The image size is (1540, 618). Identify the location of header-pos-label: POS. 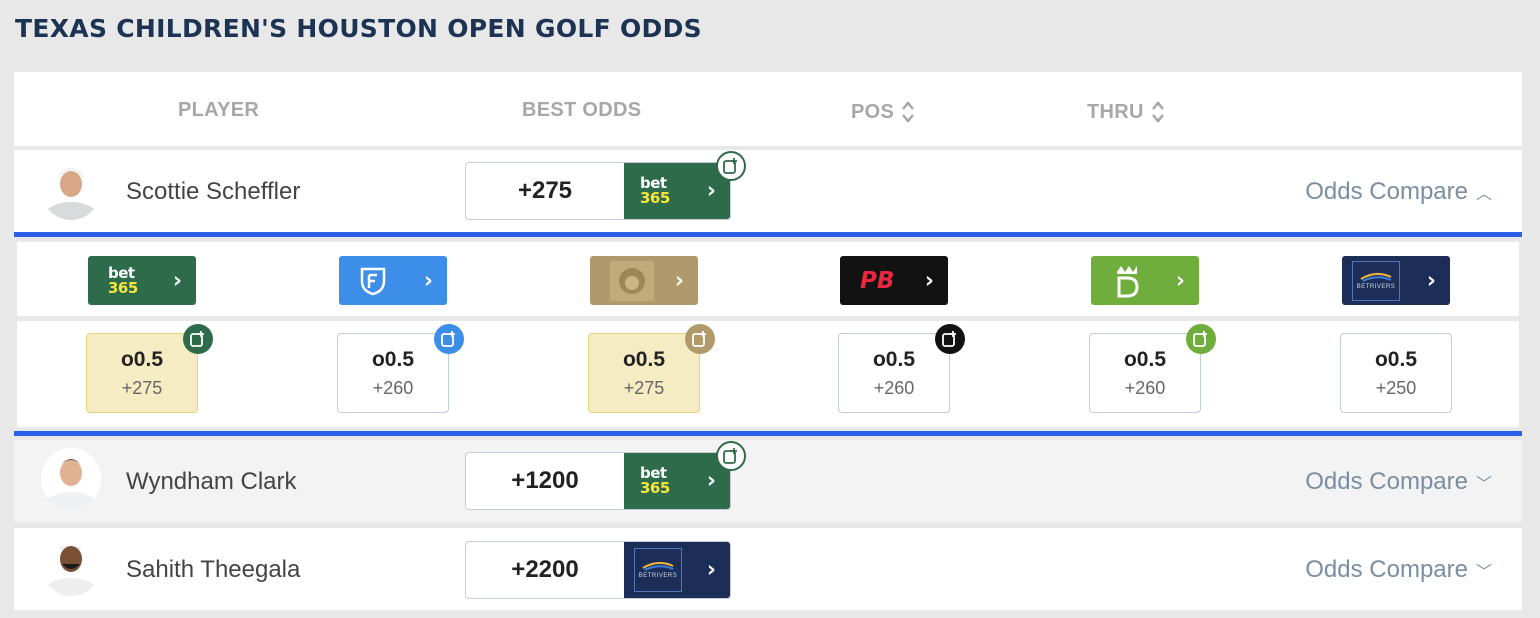
(873, 111).